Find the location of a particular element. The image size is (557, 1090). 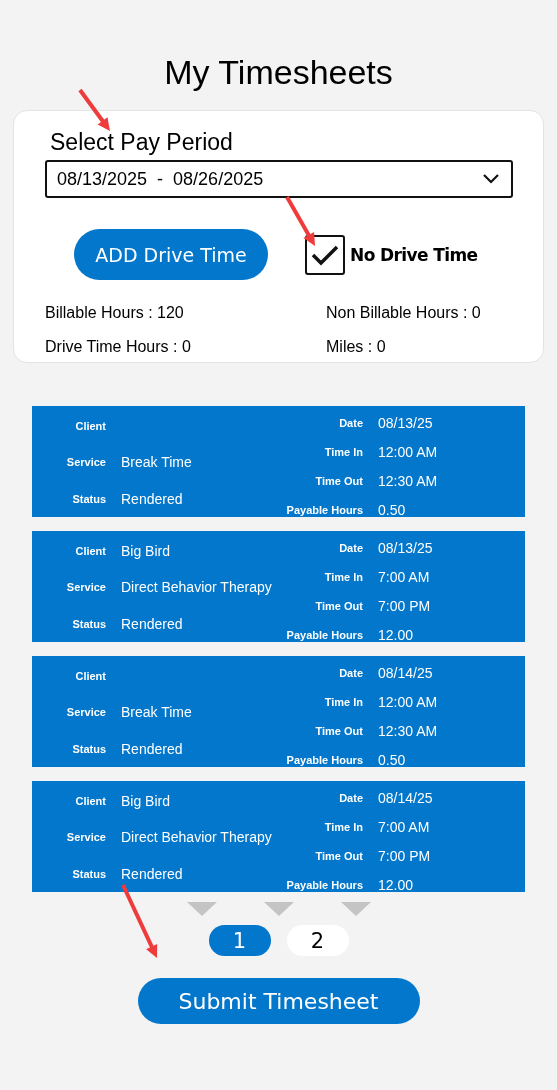

timesheet-entry: Client Big Bird Service Direct Behavior Therapy Status Rendered Date 08/13/25 Time In 7:00 AM Time Out 7:00 PM Payable Hours 12.00 is located at coordinates (278, 586).